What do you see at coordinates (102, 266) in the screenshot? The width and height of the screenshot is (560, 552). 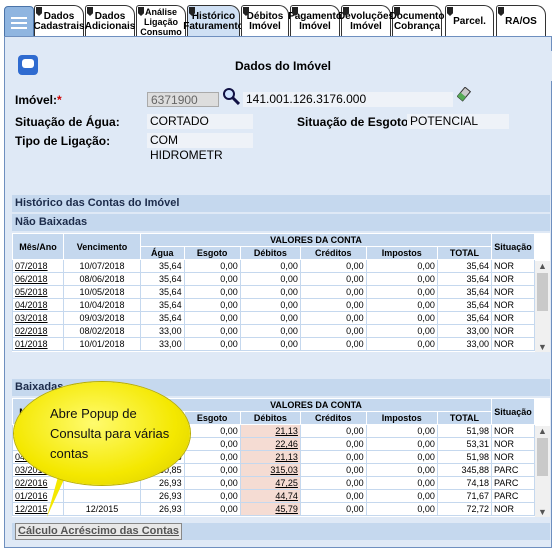 I see `table-cell: 10/07/2018` at bounding box center [102, 266].